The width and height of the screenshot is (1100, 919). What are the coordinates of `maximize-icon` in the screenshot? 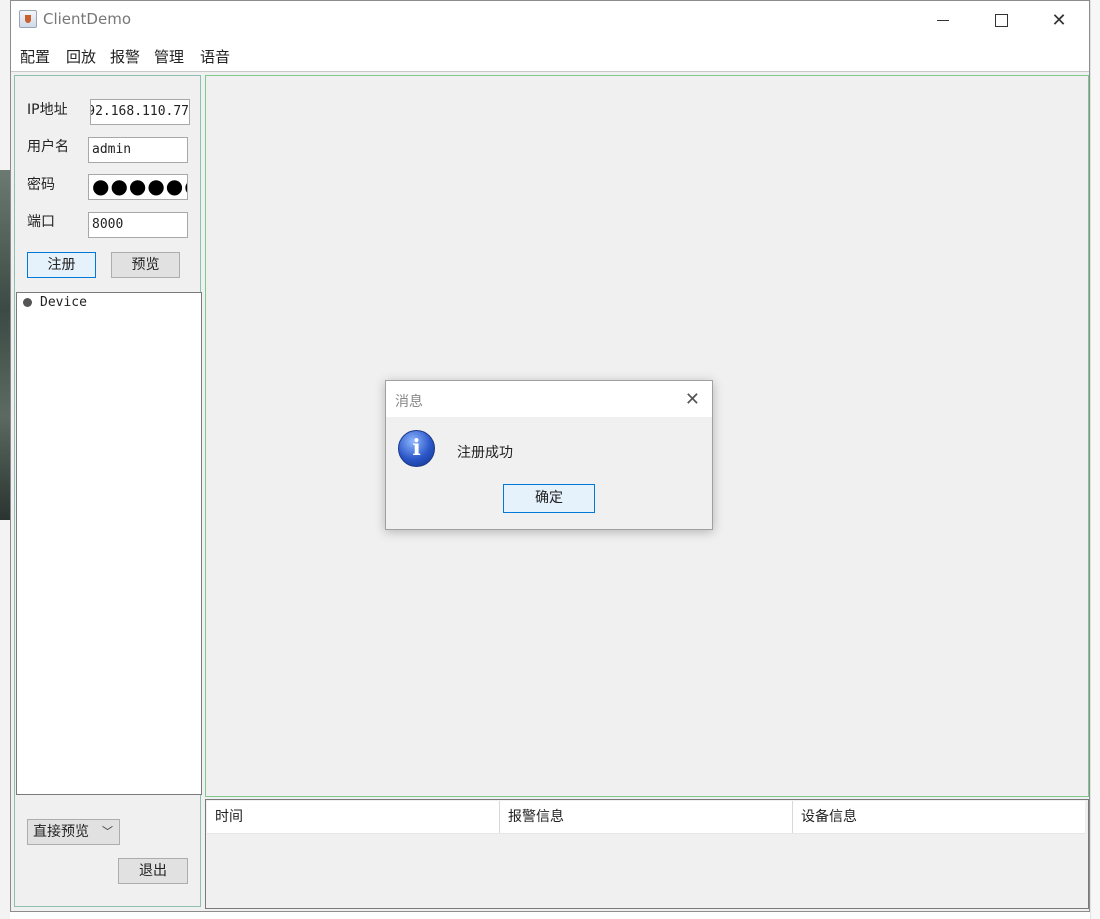 It's located at (1001, 20).